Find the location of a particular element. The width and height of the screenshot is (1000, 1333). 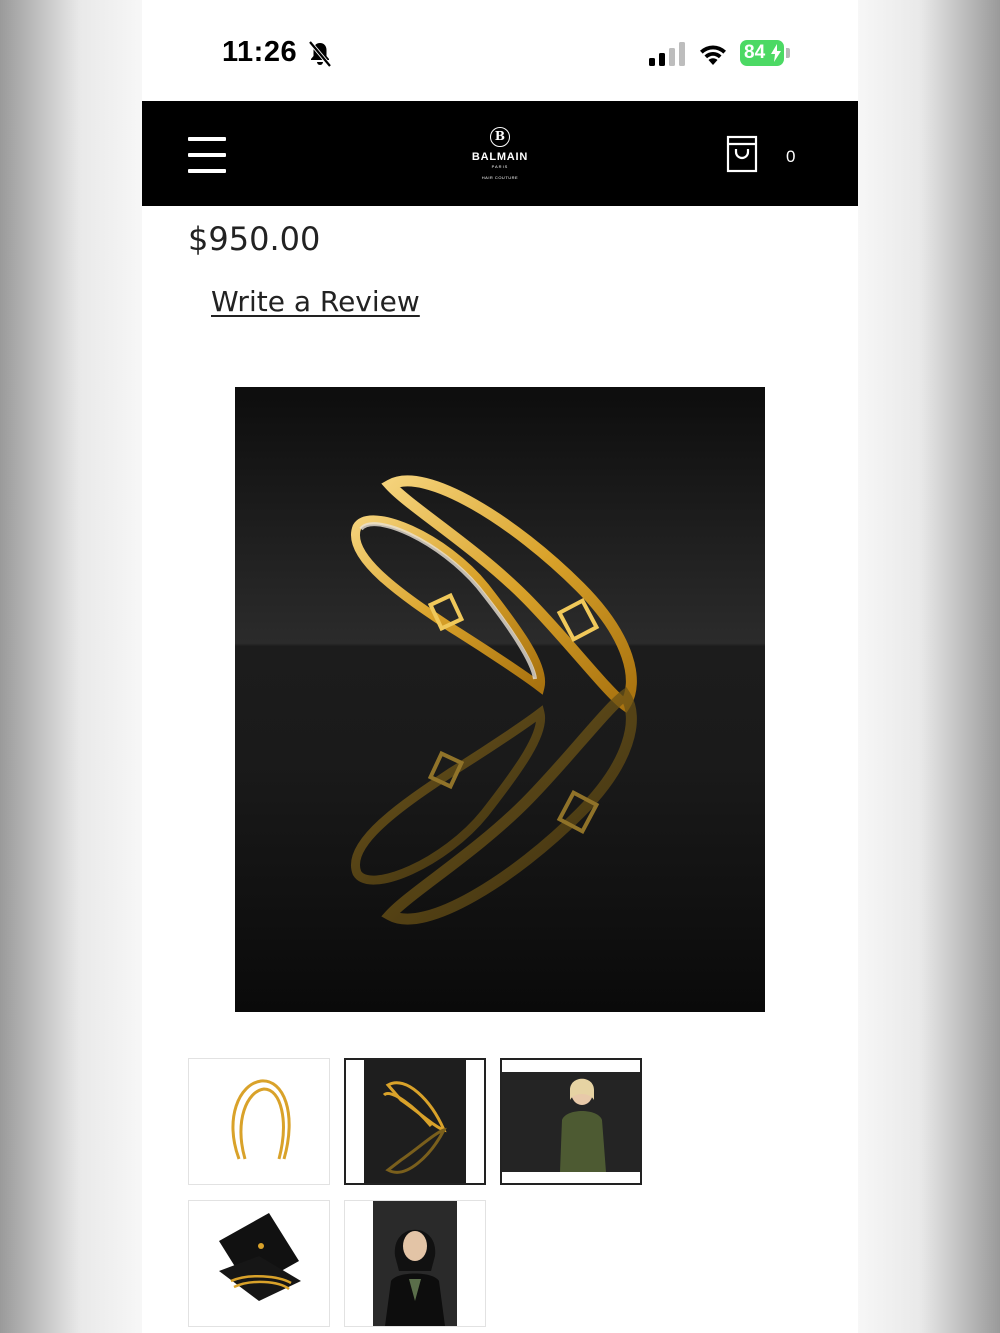

wifi-icon is located at coordinates (713, 55).